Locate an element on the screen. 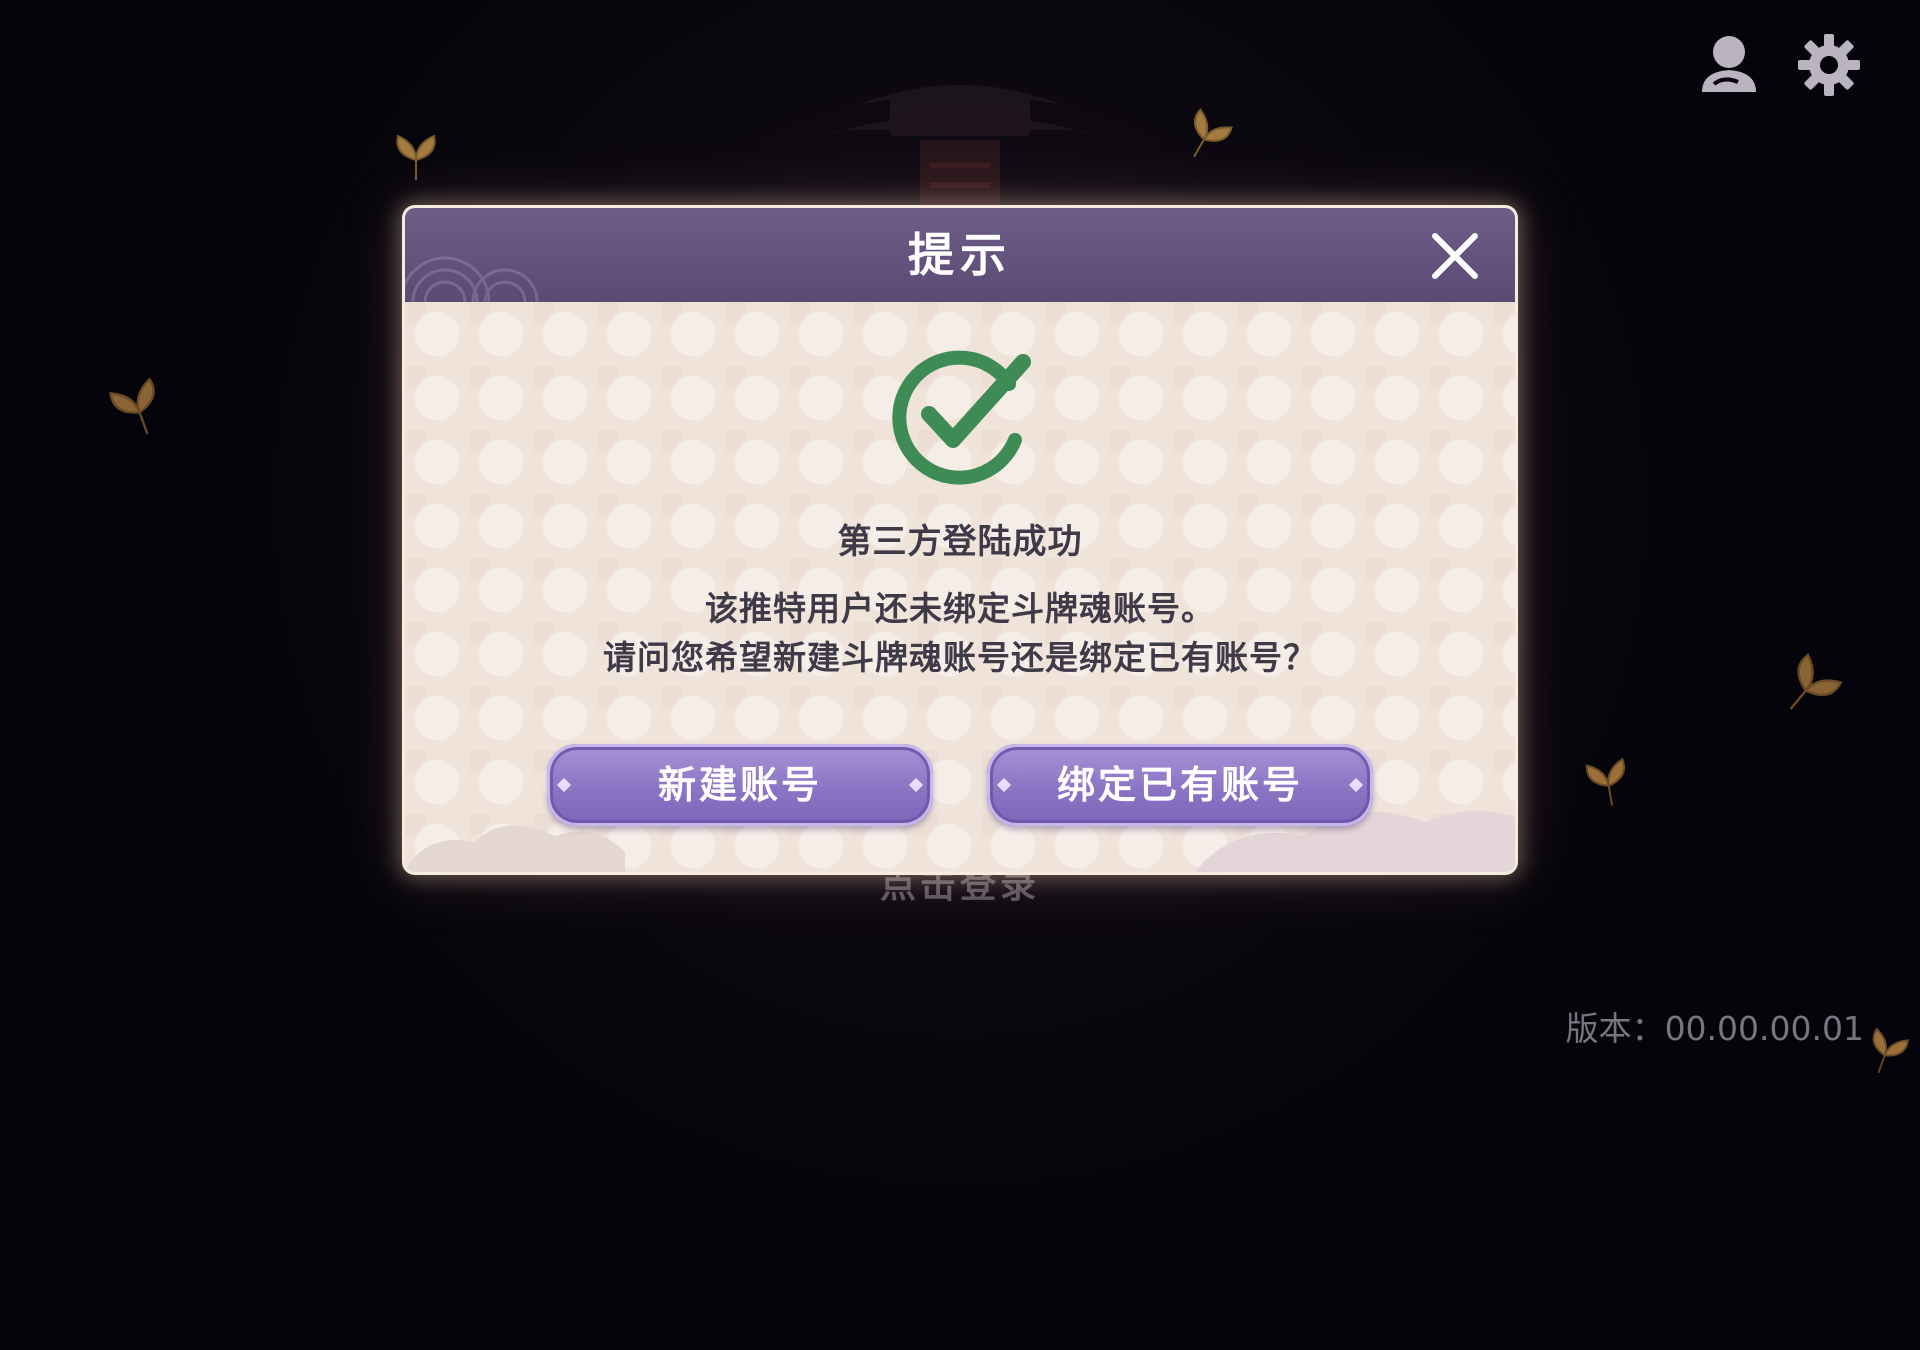 Image resolution: width=1920 pixels, height=1350 pixels. gear-icon is located at coordinates (1829, 65).